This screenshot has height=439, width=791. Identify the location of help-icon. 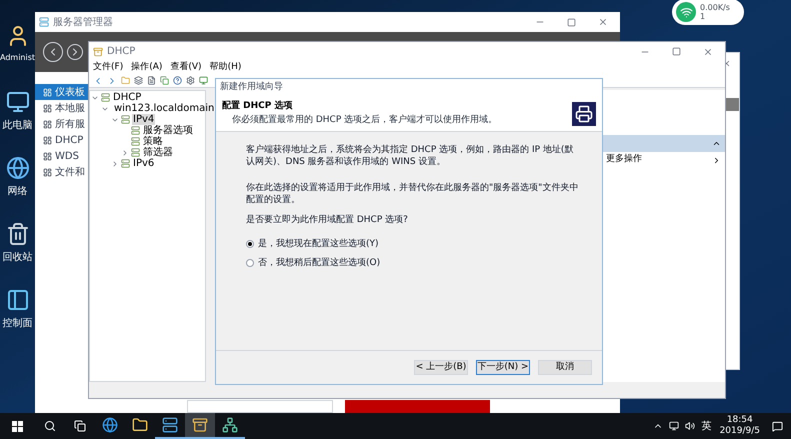
(177, 80).